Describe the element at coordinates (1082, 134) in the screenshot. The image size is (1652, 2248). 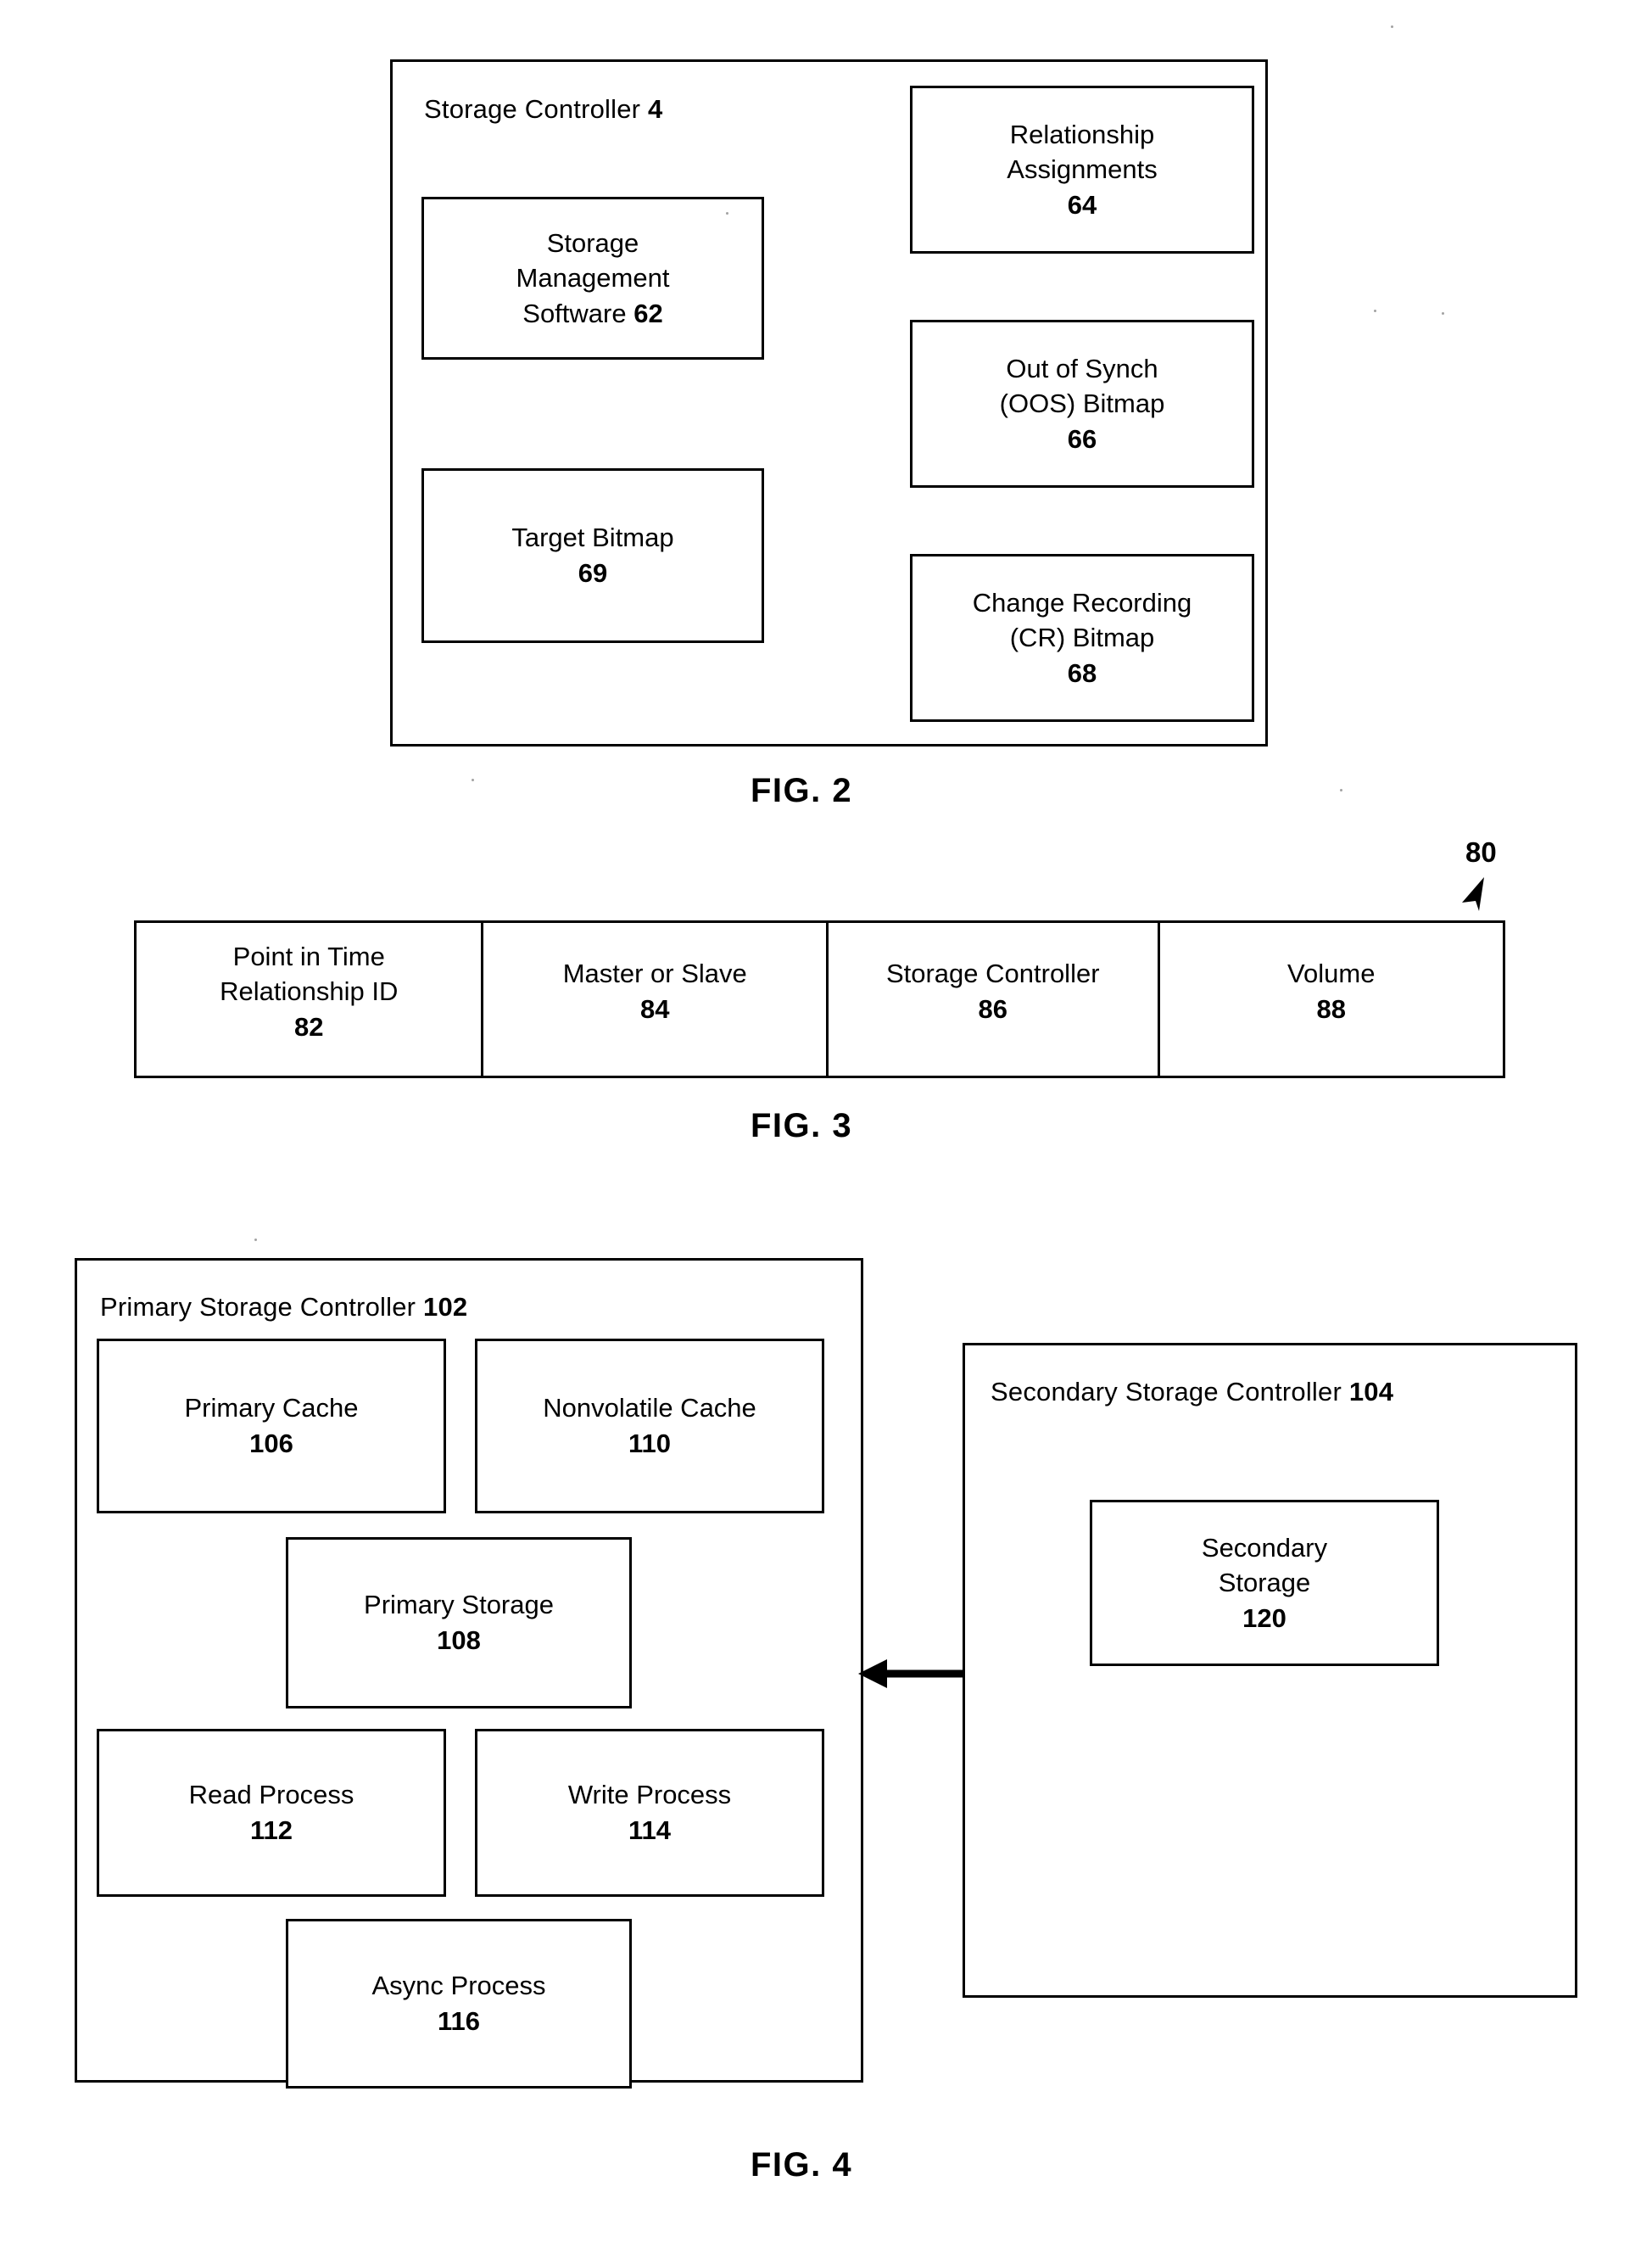
I see `rel-assign-line-1: Relationship` at that location.